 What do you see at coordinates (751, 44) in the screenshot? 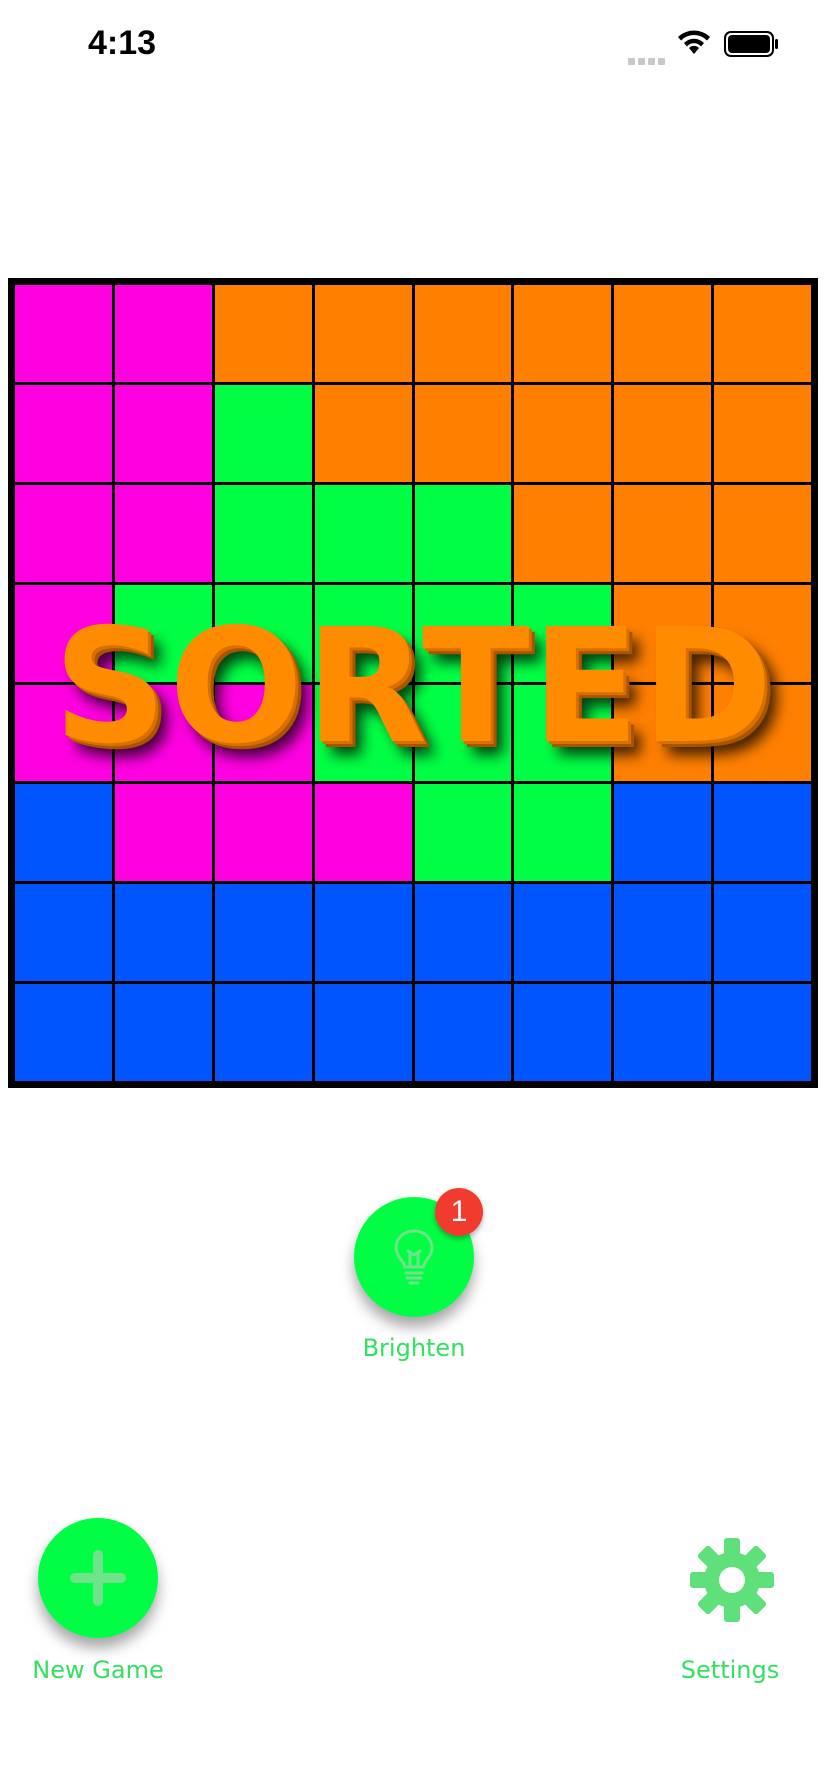
I see `battery-icon` at bounding box center [751, 44].